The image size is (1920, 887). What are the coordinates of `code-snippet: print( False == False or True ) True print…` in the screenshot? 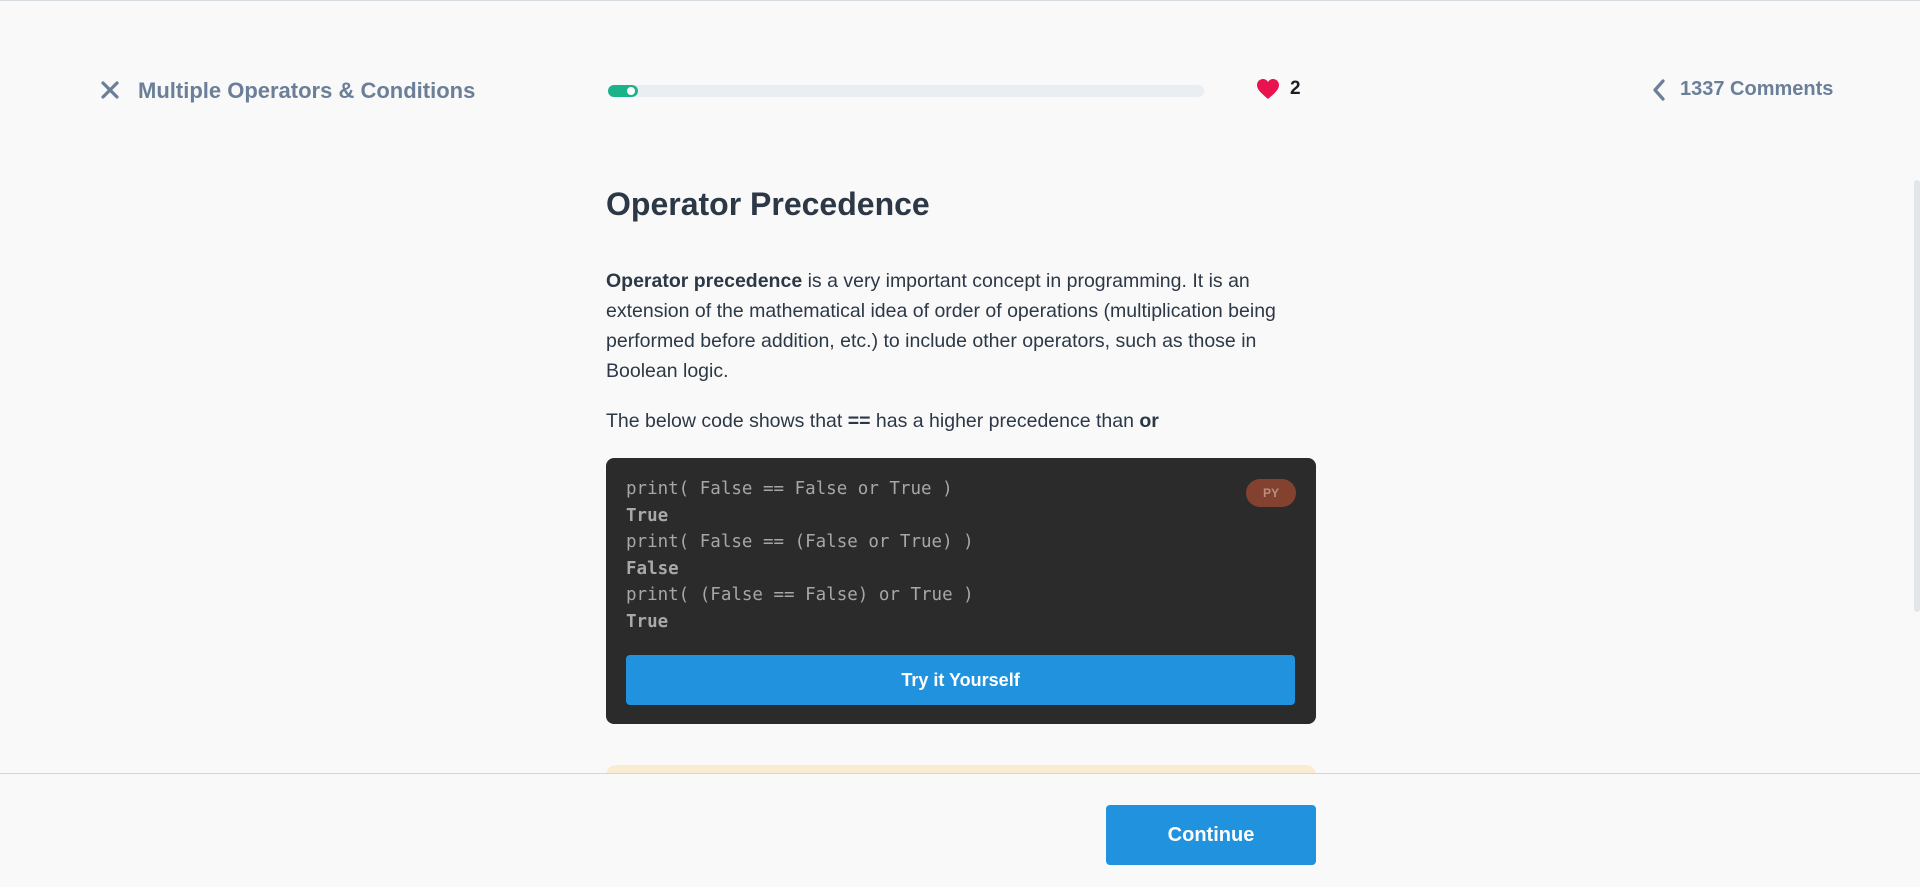 It's located at (961, 591).